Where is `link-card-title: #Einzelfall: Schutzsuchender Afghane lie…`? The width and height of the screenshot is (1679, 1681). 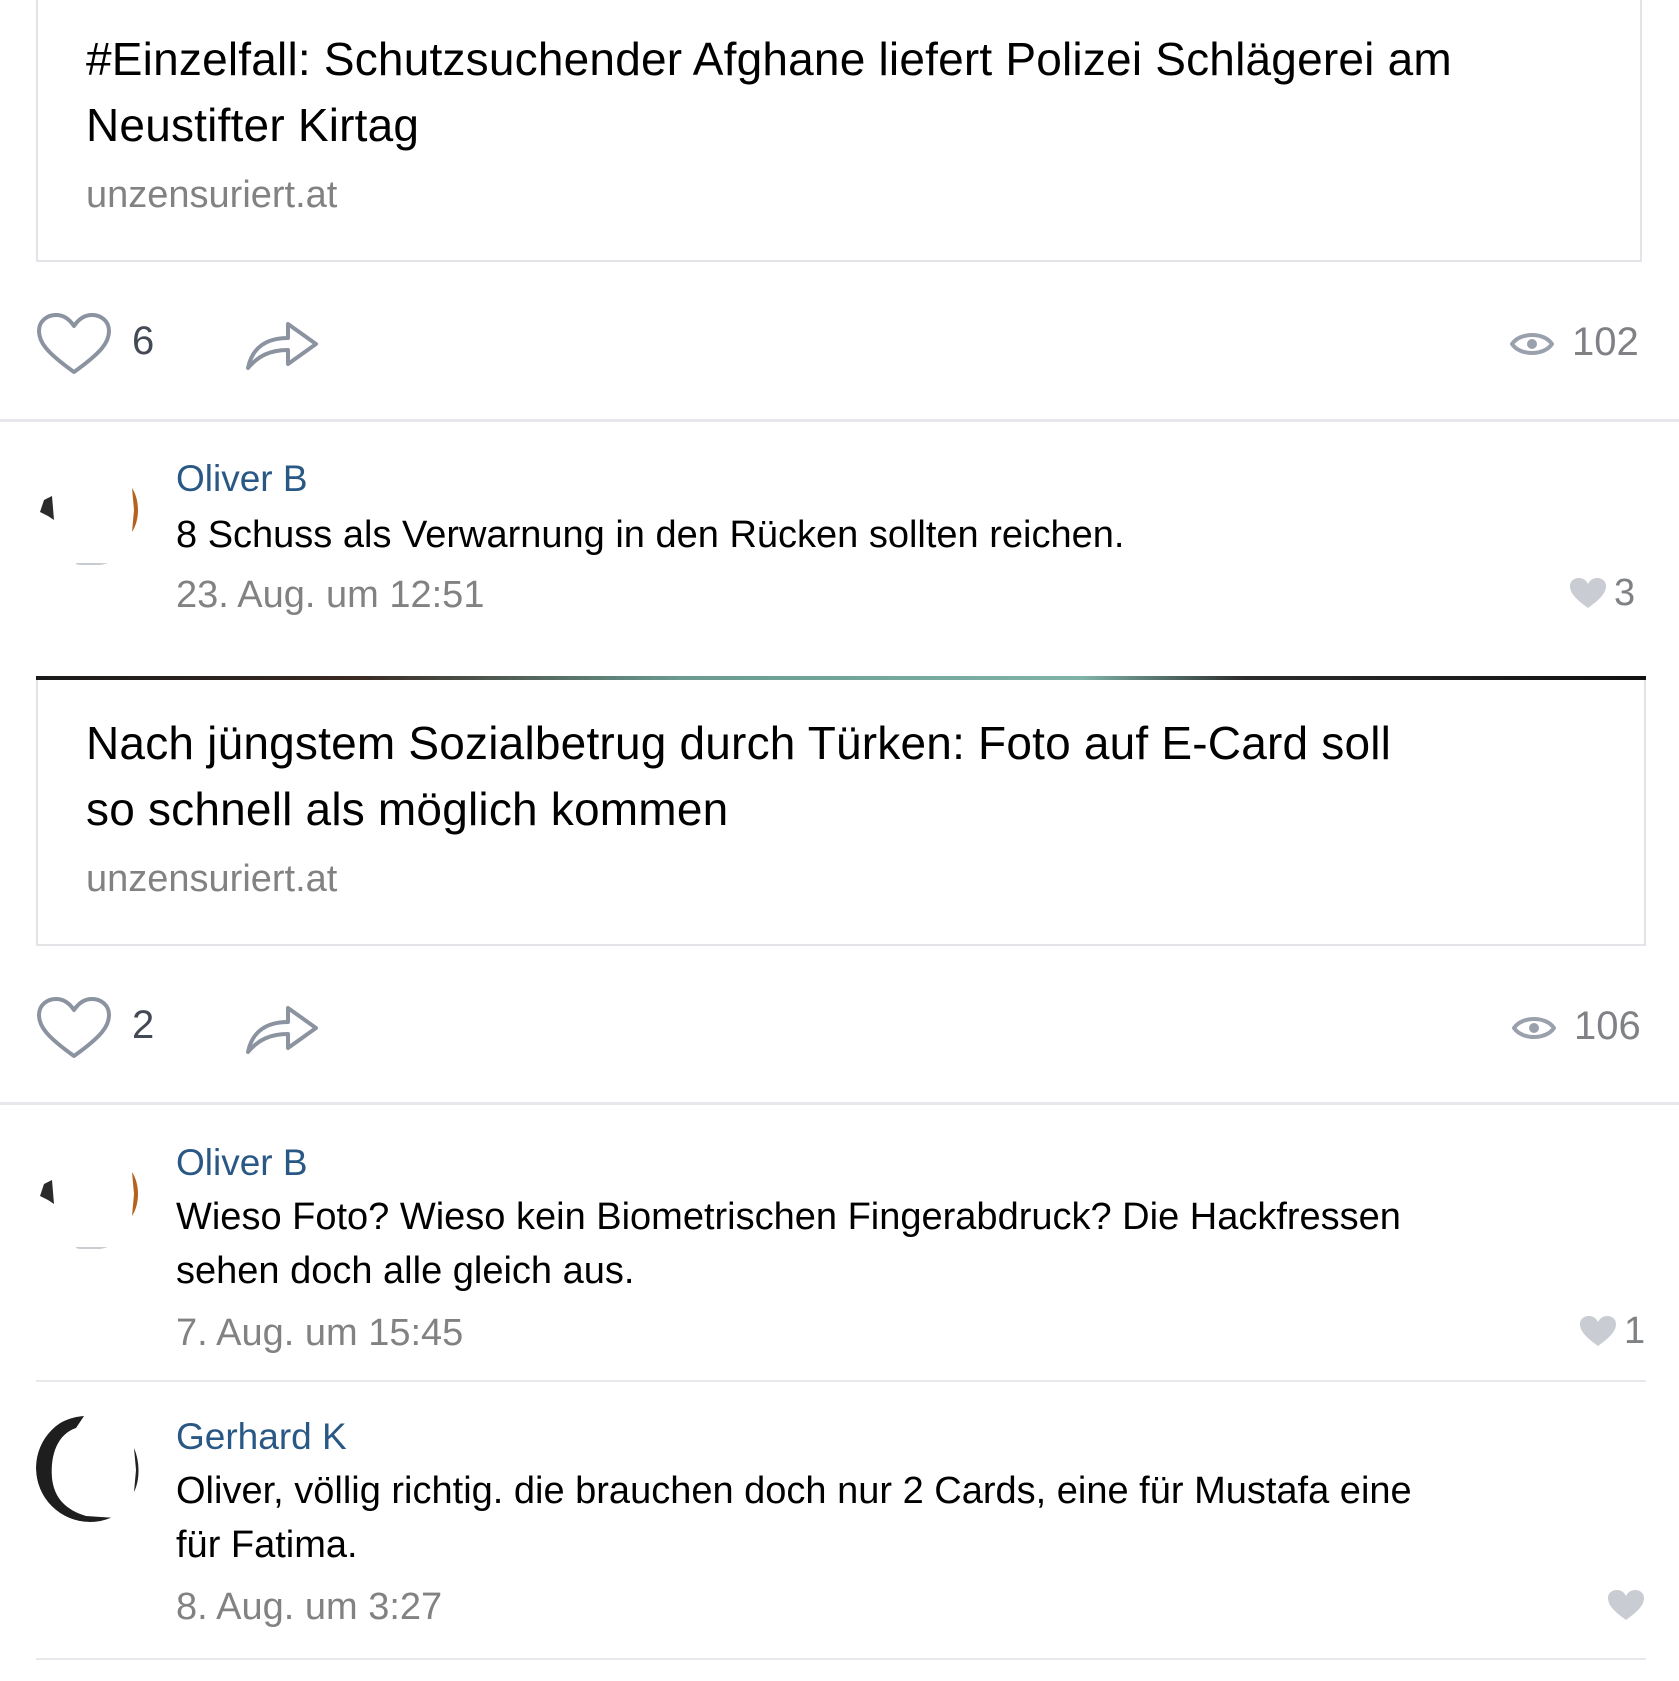 link-card-title: #Einzelfall: Schutzsuchender Afghane lie… is located at coordinates (769, 92).